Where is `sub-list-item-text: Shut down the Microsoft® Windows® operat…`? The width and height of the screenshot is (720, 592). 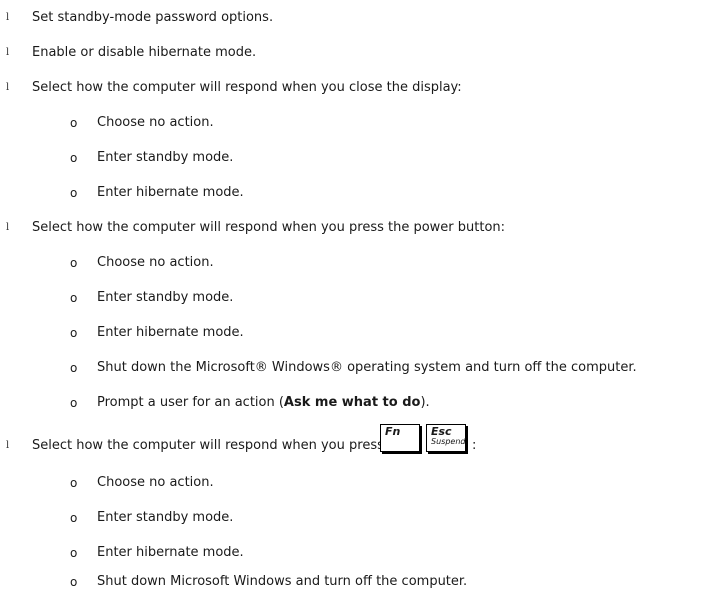
sub-list-item-text: Shut down the Microsoft® Windows® operat… is located at coordinates (367, 367).